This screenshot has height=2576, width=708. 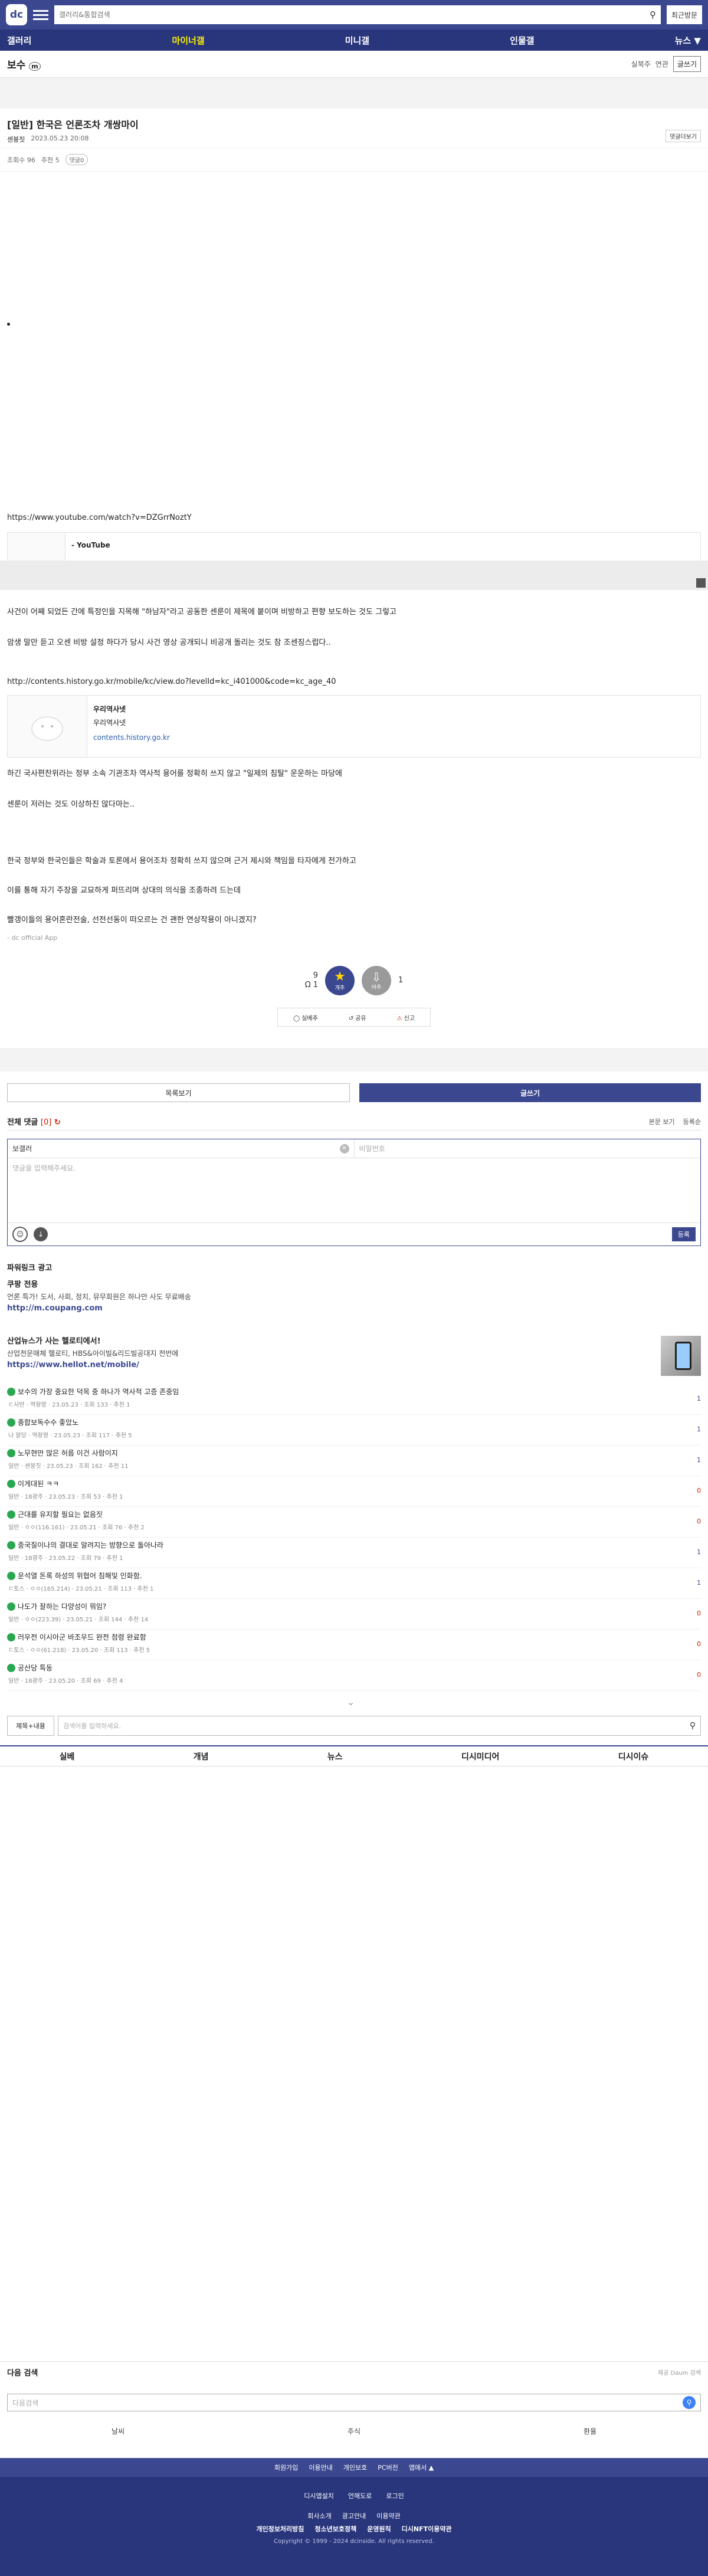 I want to click on footer-about: 회사소개, so click(x=319, y=2516).